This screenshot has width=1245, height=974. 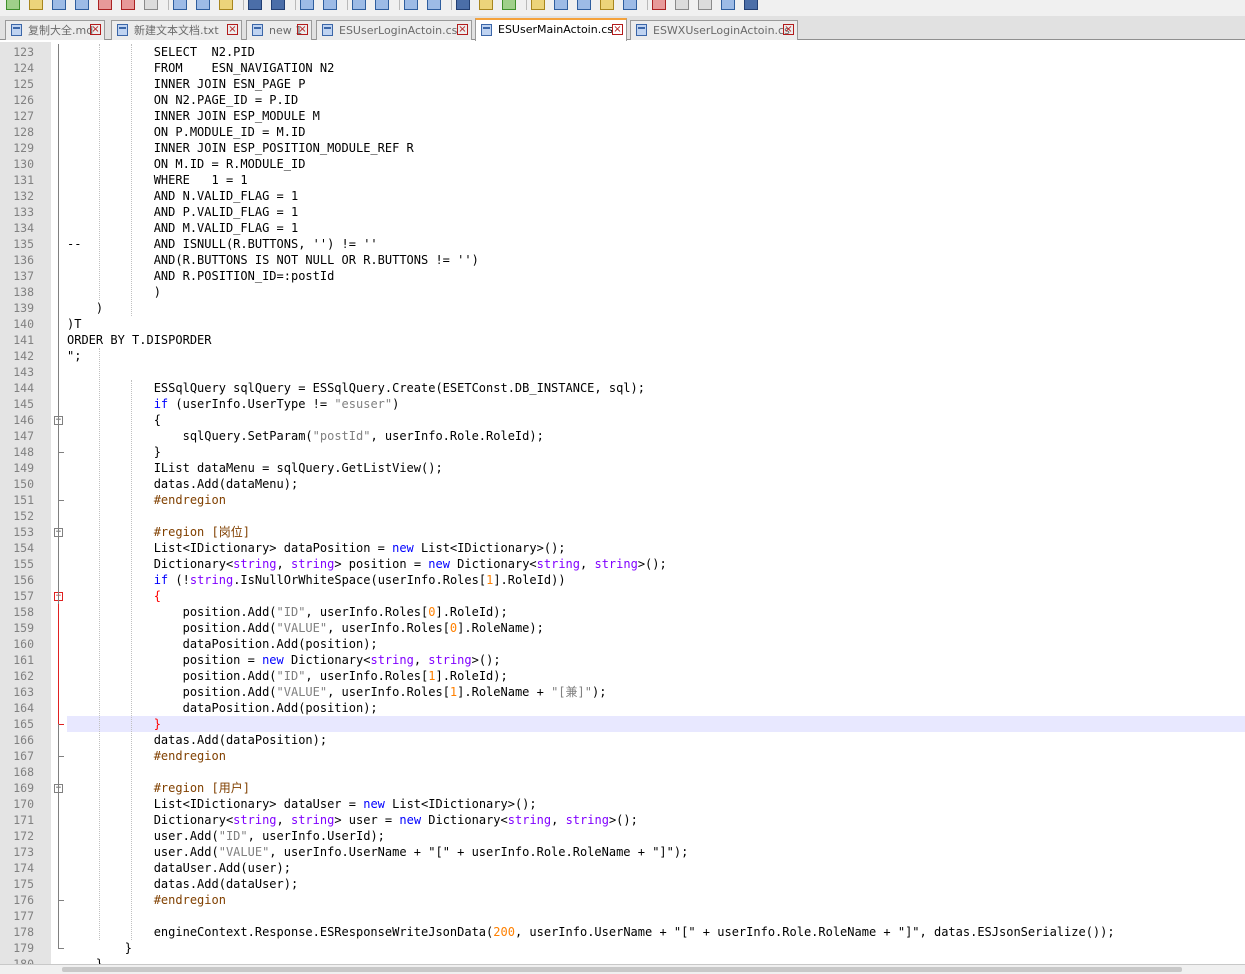 What do you see at coordinates (622, 596) in the screenshot?
I see `code-line: 157− {` at bounding box center [622, 596].